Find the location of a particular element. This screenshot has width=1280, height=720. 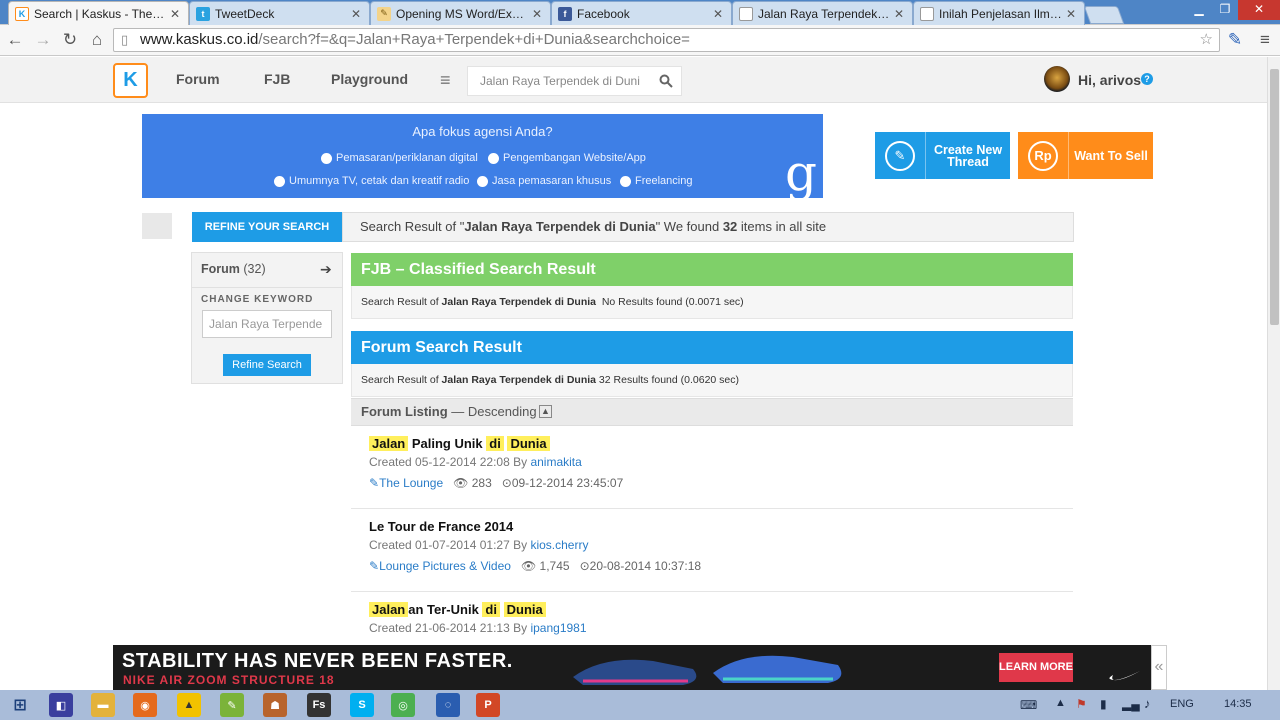

collapse-up-icon: ▲ is located at coordinates (545, 411).